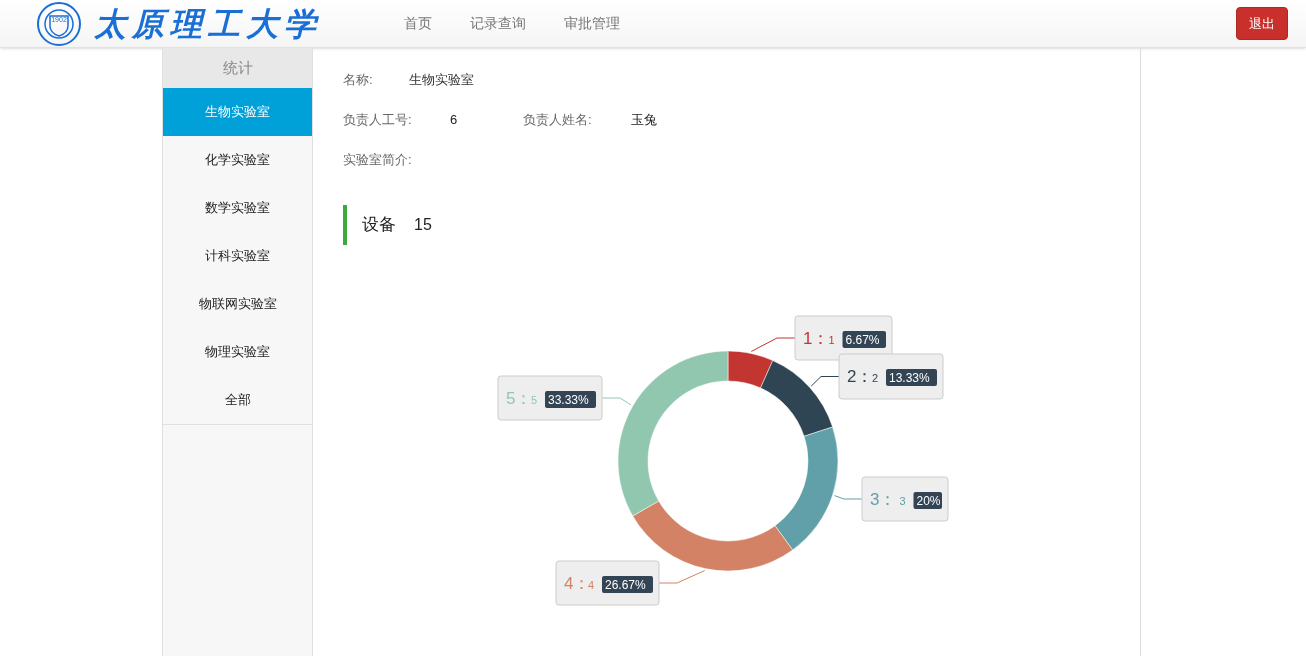 The width and height of the screenshot is (1306, 656). What do you see at coordinates (237, 208) in the screenshot?
I see `sidebar-item: 数学实验室` at bounding box center [237, 208].